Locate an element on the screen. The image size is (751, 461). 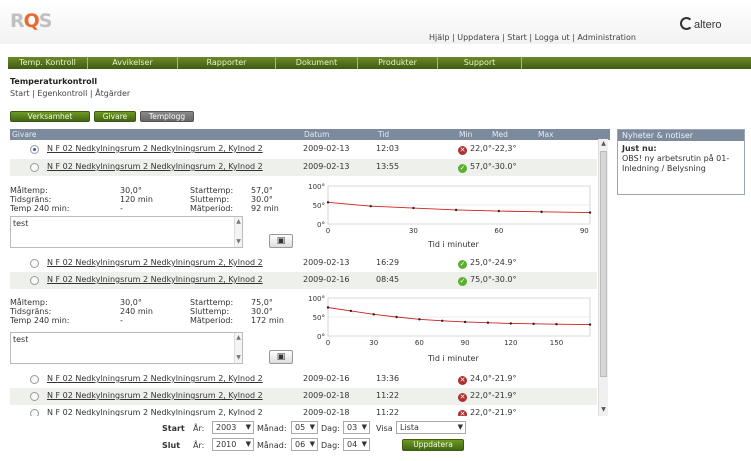
row-date: 2009-02-18 is located at coordinates (326, 412).